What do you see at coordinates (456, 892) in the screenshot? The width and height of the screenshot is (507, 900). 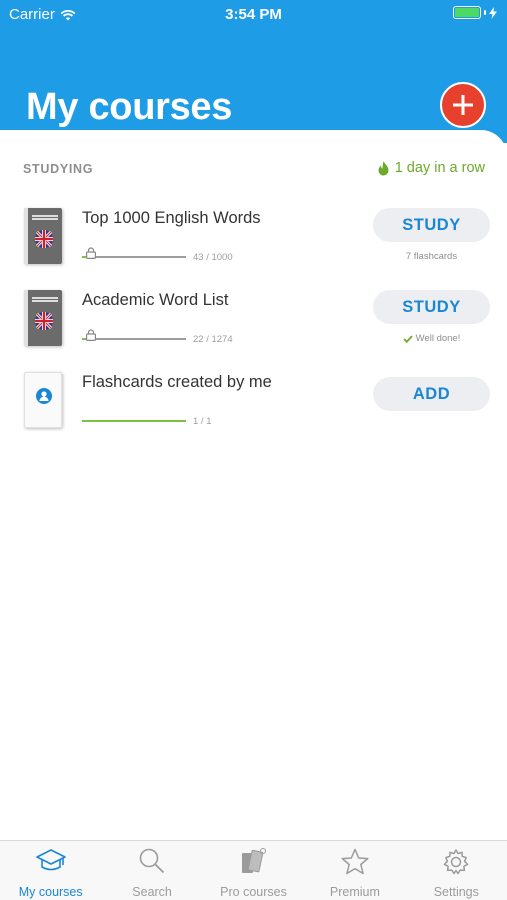 I see `tab-label: Settings` at bounding box center [456, 892].